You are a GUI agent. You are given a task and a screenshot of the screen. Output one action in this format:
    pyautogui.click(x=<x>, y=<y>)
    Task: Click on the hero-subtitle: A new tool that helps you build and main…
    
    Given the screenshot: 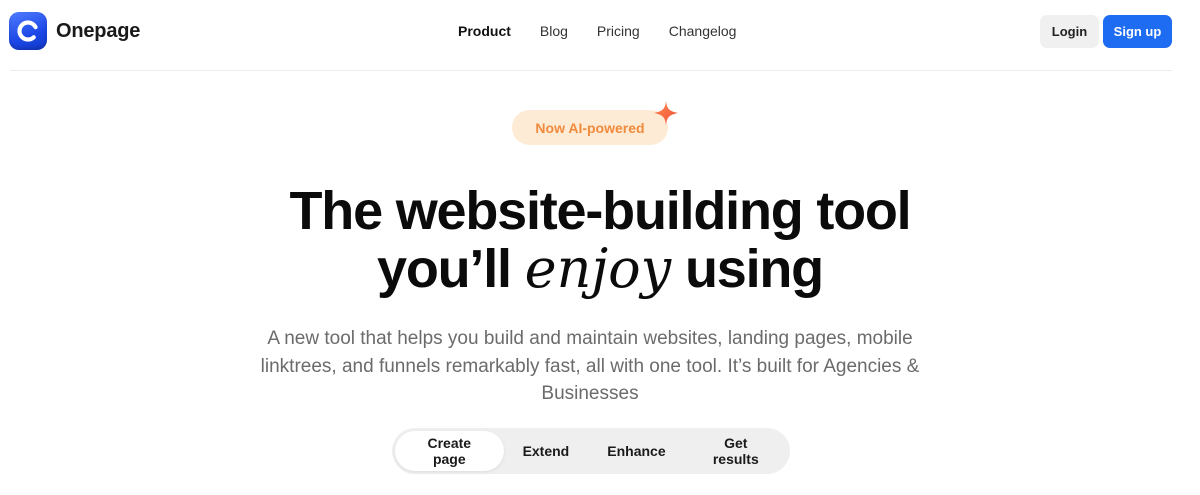 What is the action you would take?
    pyautogui.click(x=590, y=366)
    